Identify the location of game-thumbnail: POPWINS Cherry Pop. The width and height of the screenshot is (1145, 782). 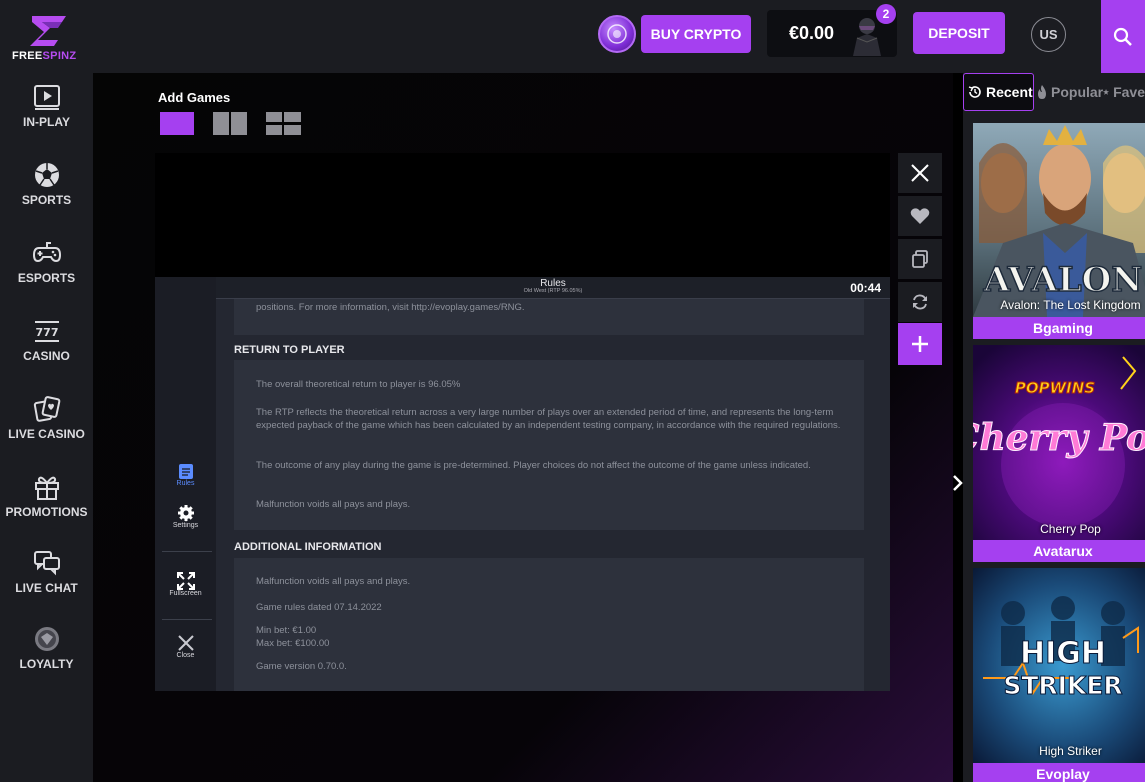
(1059, 442).